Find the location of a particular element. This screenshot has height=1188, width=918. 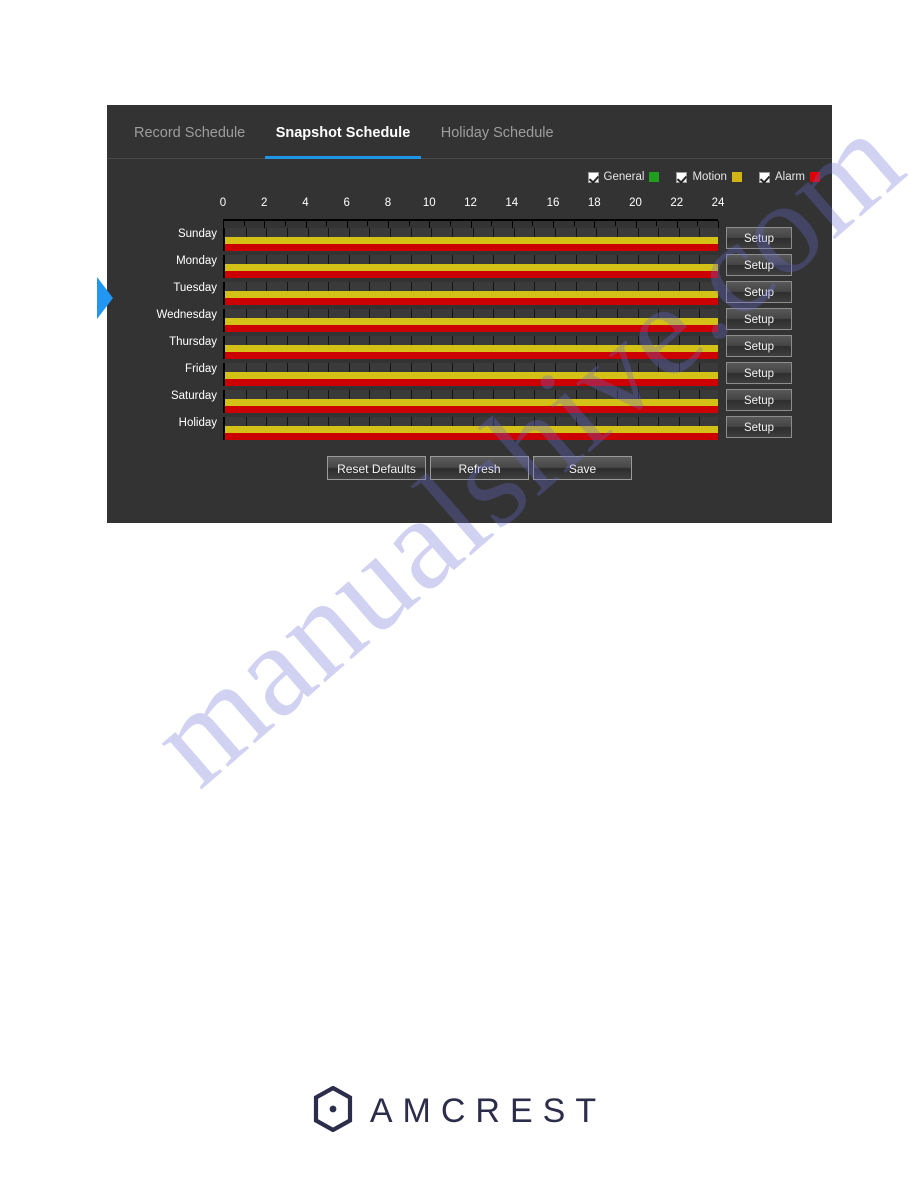

schedule-day-row: Thursday Setup is located at coordinates (480, 347).